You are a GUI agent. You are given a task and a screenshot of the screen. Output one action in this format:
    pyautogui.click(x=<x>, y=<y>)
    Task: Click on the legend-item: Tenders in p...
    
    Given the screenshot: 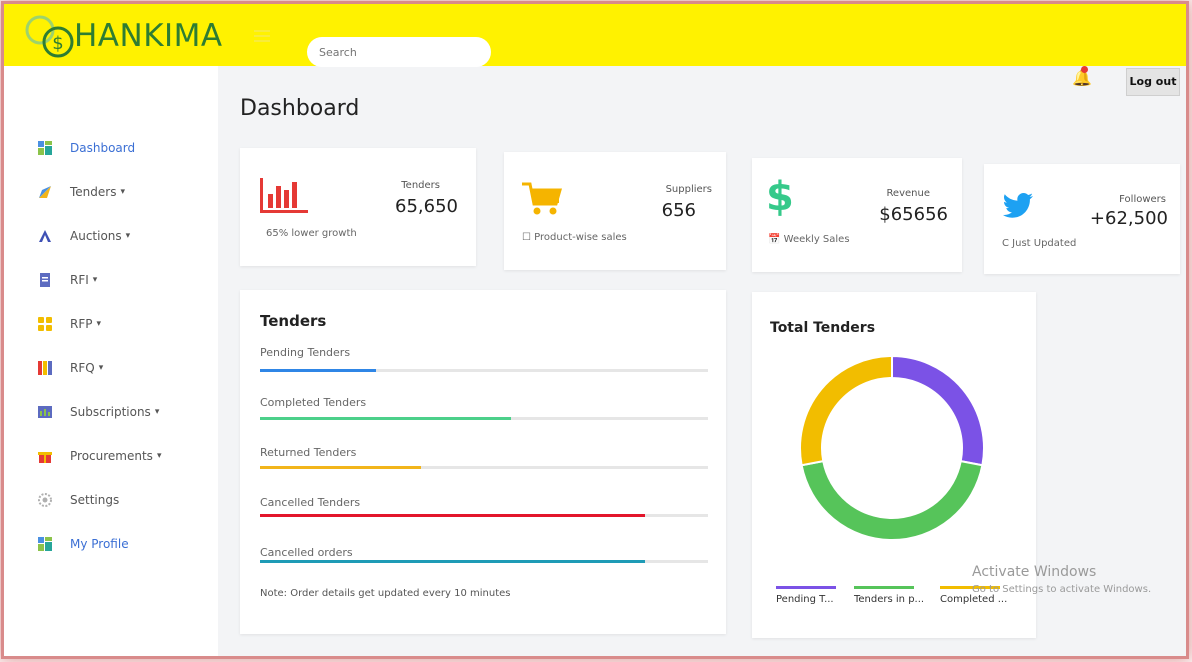 What is the action you would take?
    pyautogui.click(x=889, y=595)
    